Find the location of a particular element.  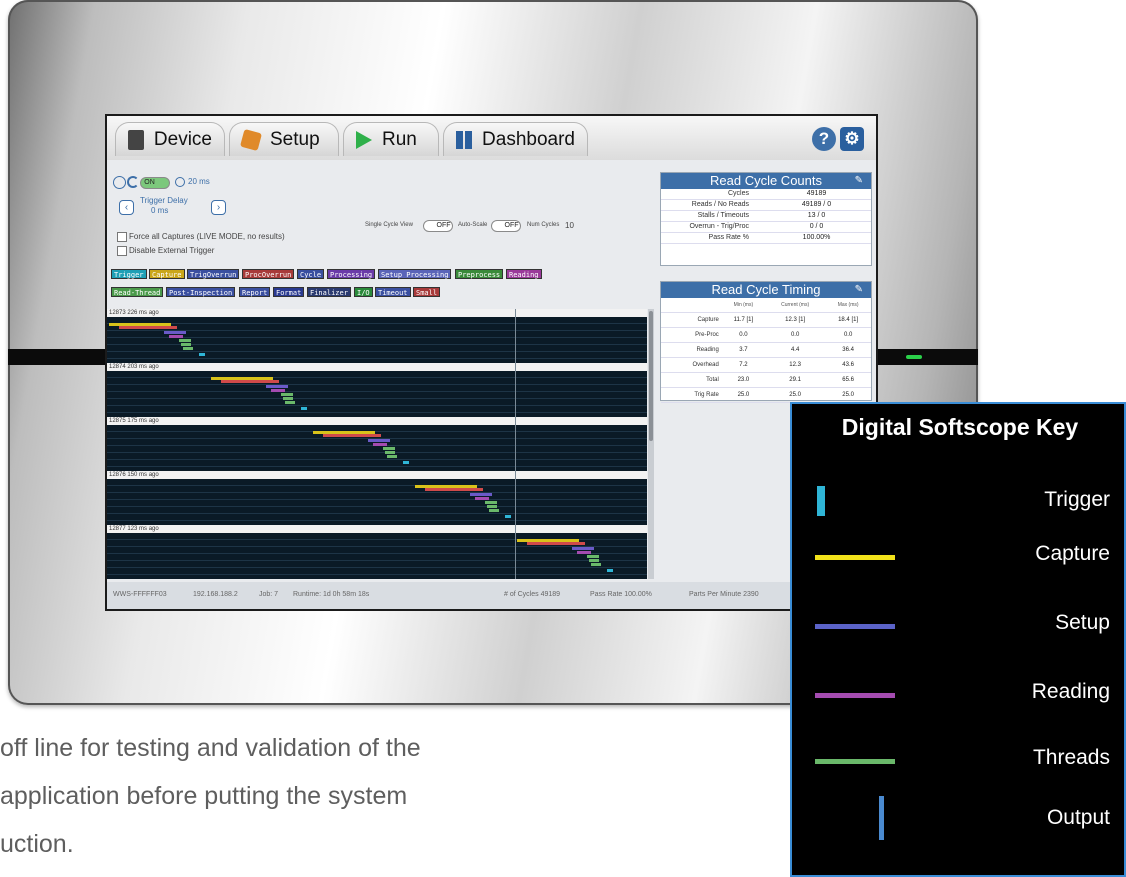

counts-row-label: Pass Rate % is located at coordinates (728, 237).